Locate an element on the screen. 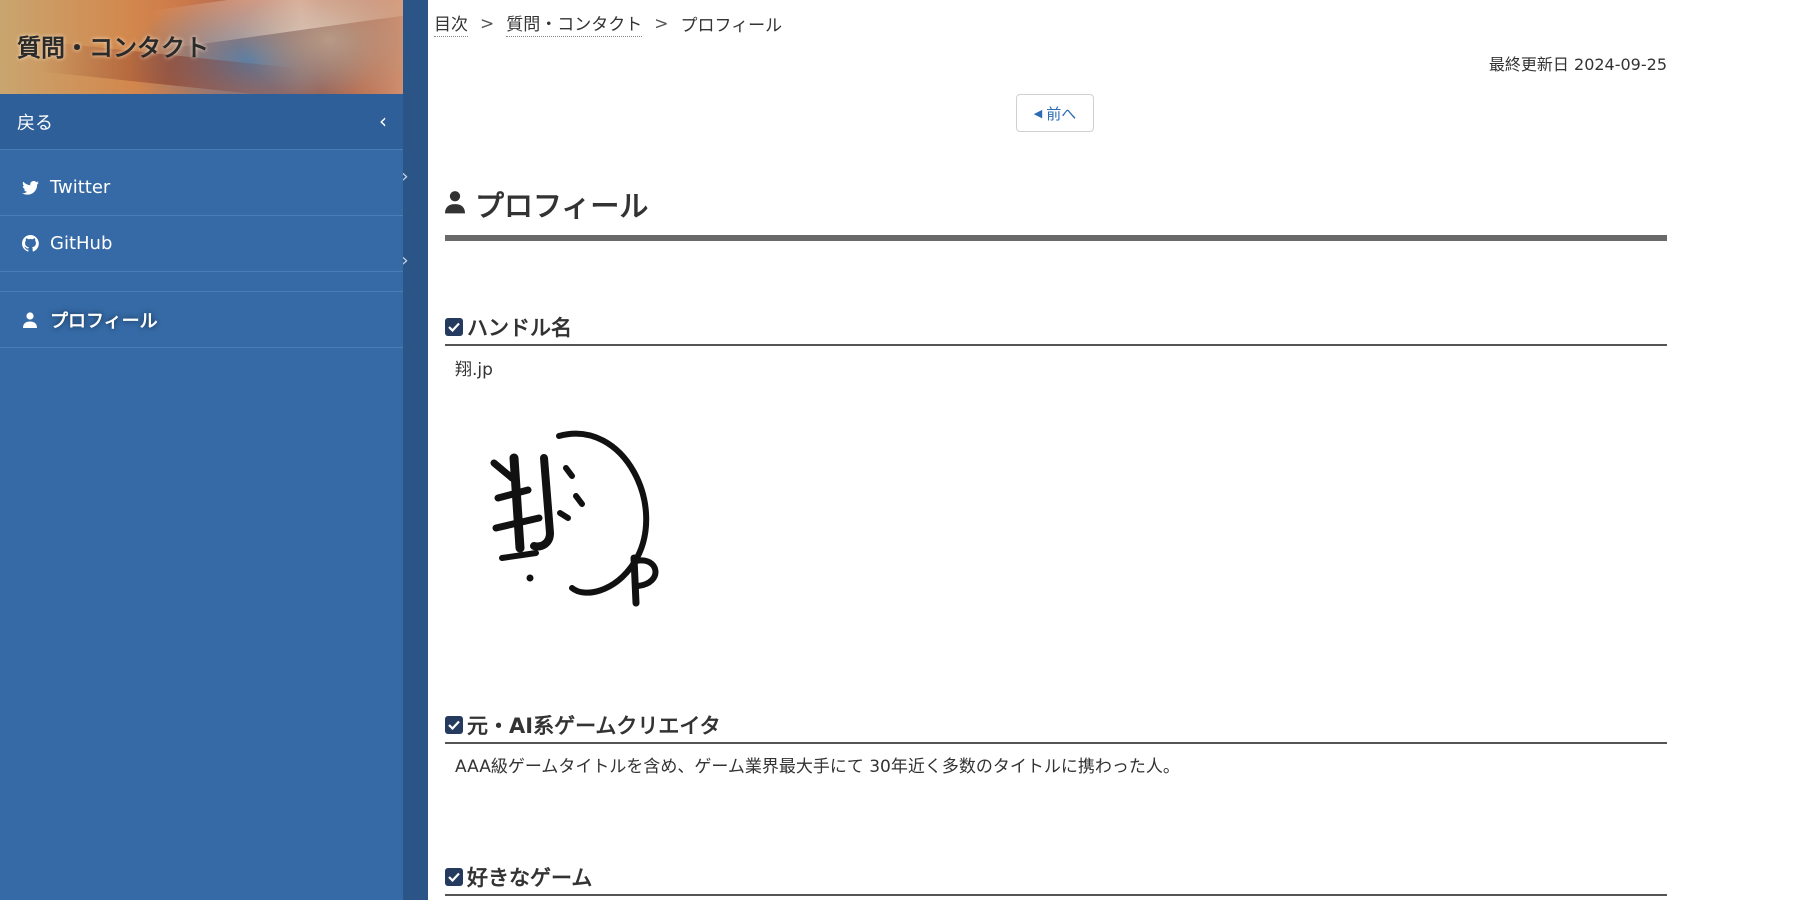  breadcrumb: 目次 > 質問・コンタクト > プロフィール is located at coordinates (608, 23).